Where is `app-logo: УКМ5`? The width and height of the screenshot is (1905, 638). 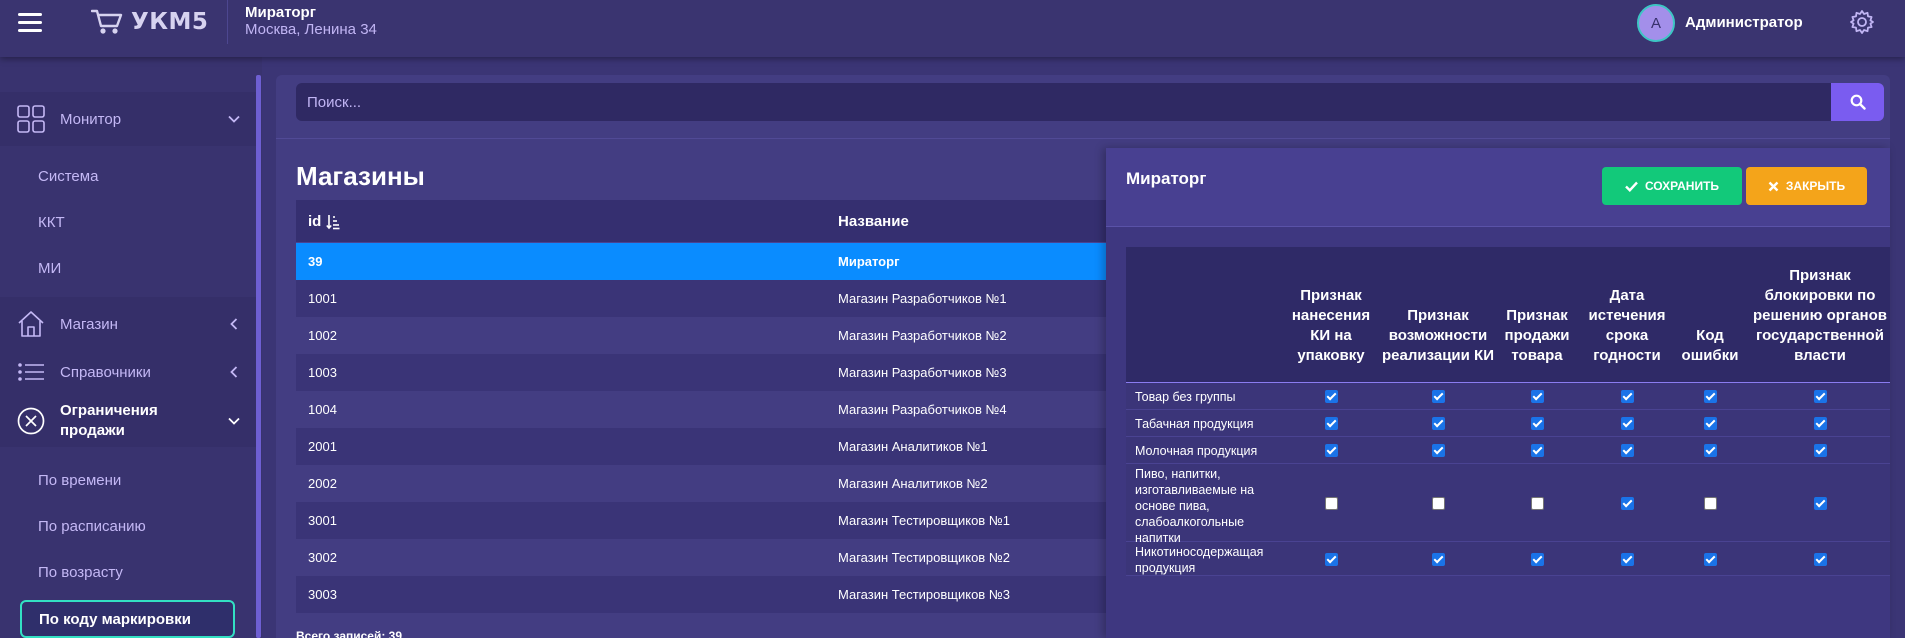
app-logo: УКМ5 is located at coordinates (149, 22).